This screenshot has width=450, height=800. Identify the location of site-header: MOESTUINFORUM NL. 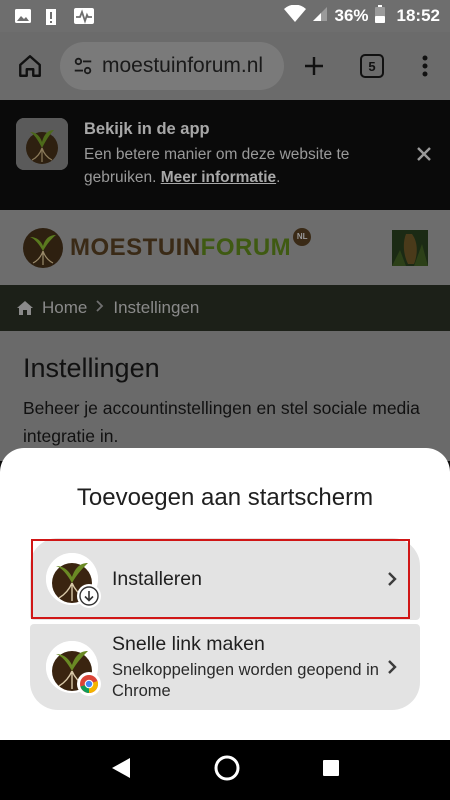
(225, 247).